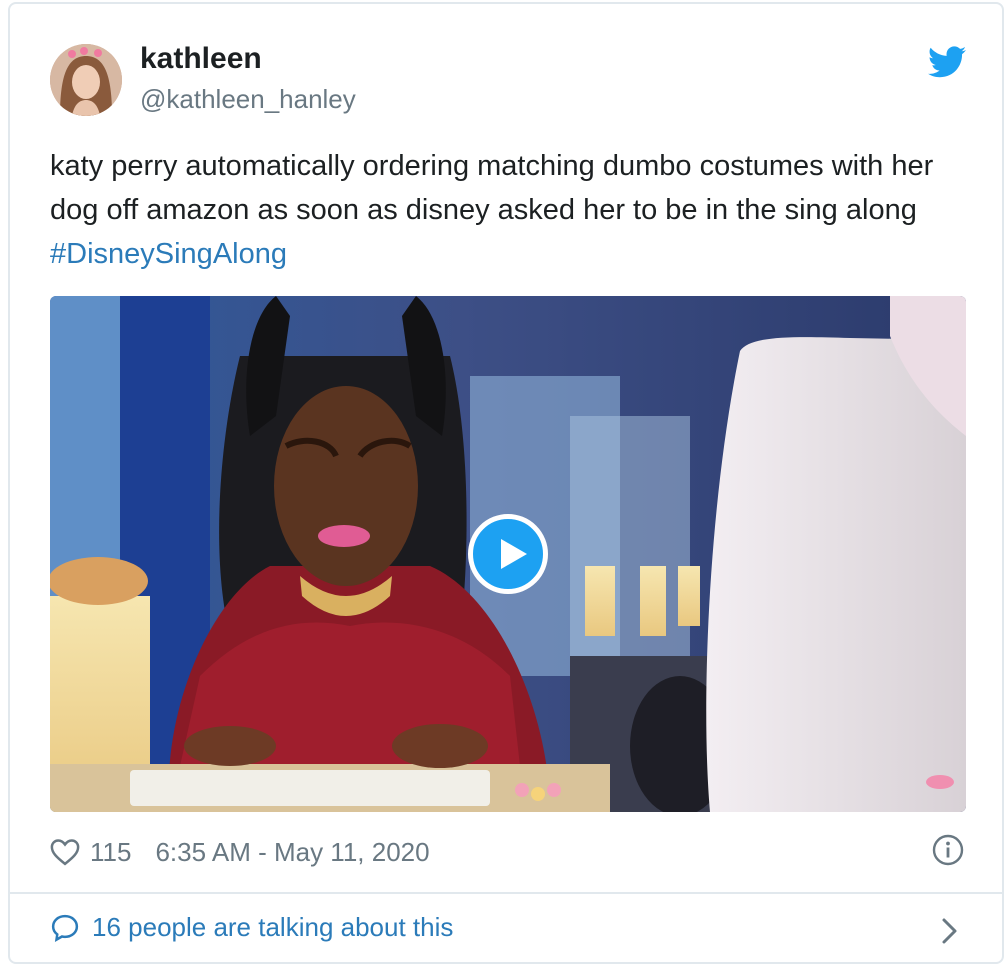 The width and height of the screenshot is (1008, 968). What do you see at coordinates (950, 931) in the screenshot?
I see `chevron-right-icon` at bounding box center [950, 931].